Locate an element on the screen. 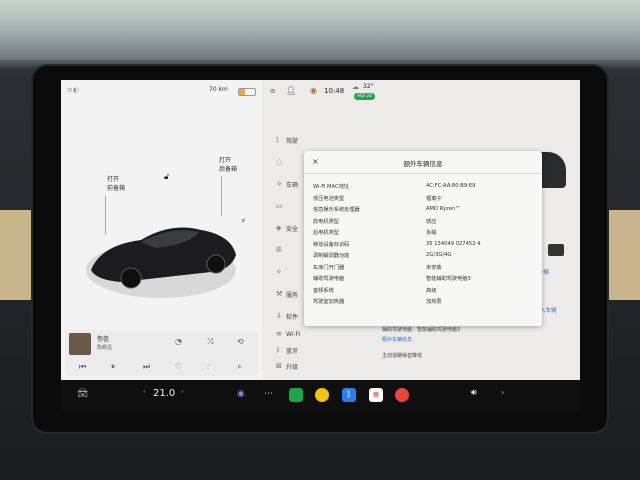  media-title: 伤信 is located at coordinates (103, 339).